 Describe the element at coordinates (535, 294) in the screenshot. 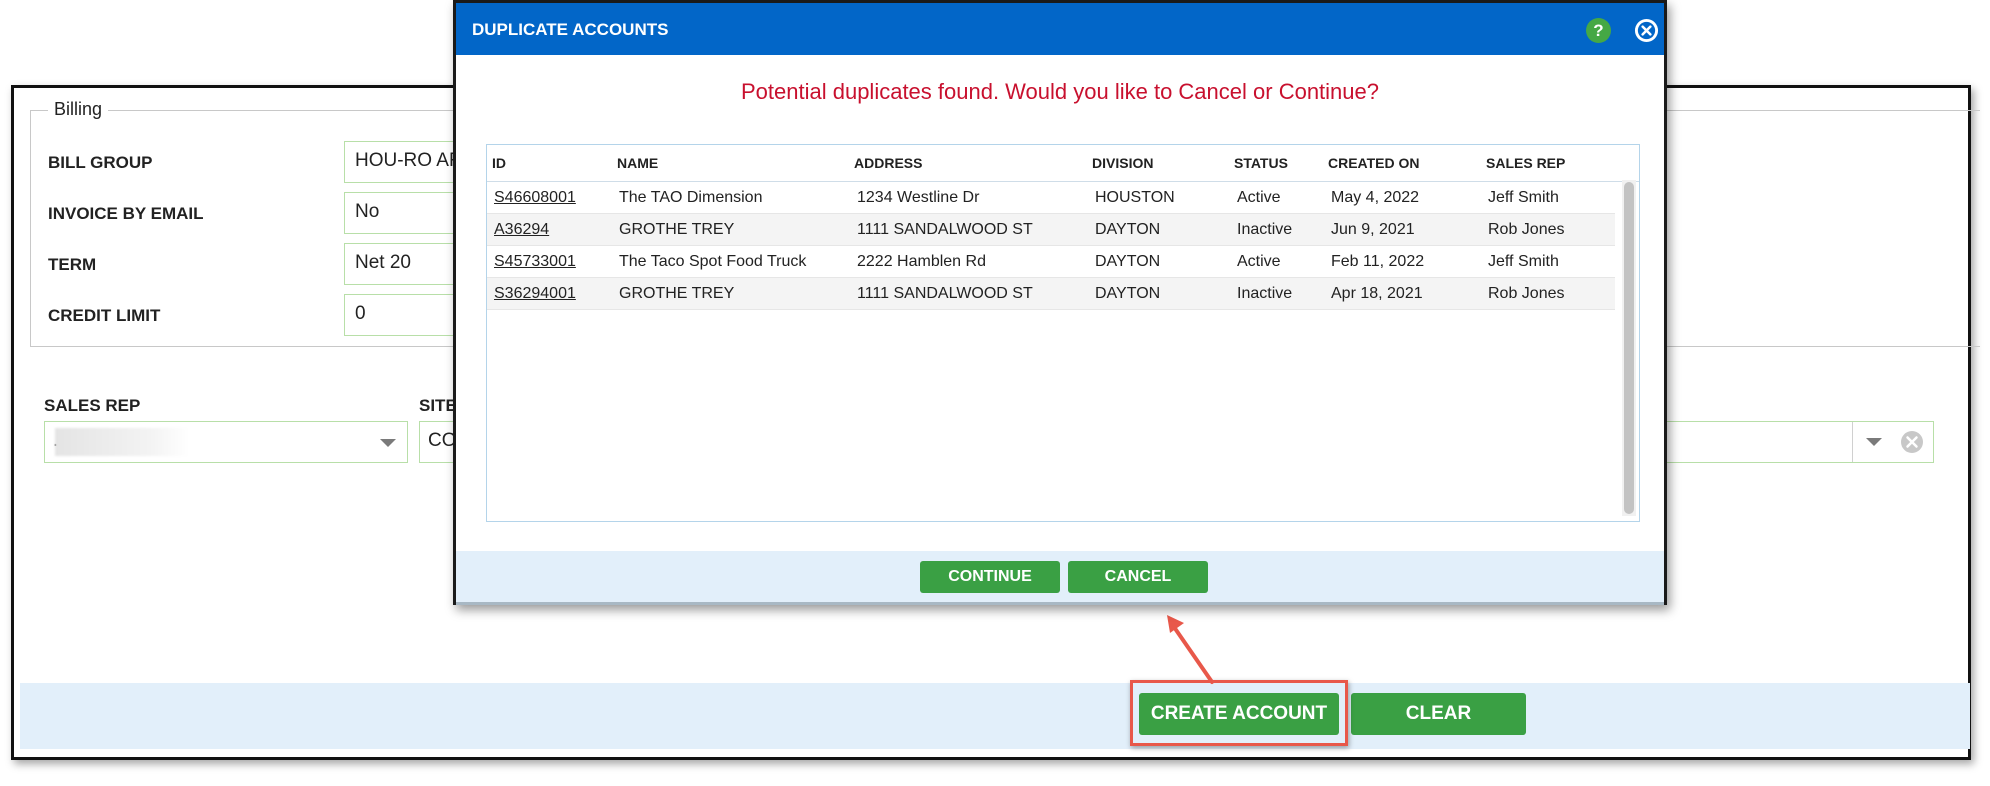

I see `account-id-link: S36294001` at that location.